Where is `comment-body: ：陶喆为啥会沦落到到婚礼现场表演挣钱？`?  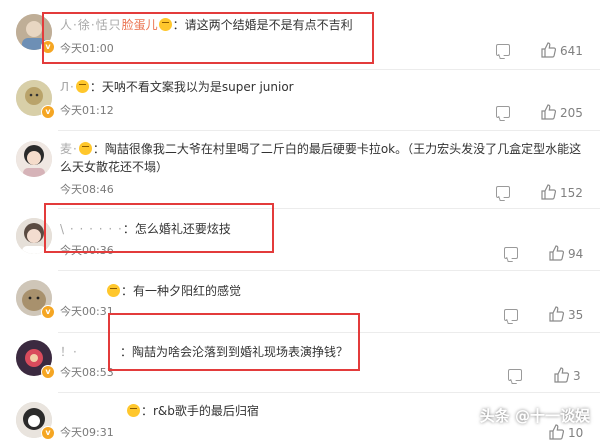 comment-body: ：陶喆为啥会沦落到到婚礼现场表演挣钱？ is located at coordinates (234, 352).